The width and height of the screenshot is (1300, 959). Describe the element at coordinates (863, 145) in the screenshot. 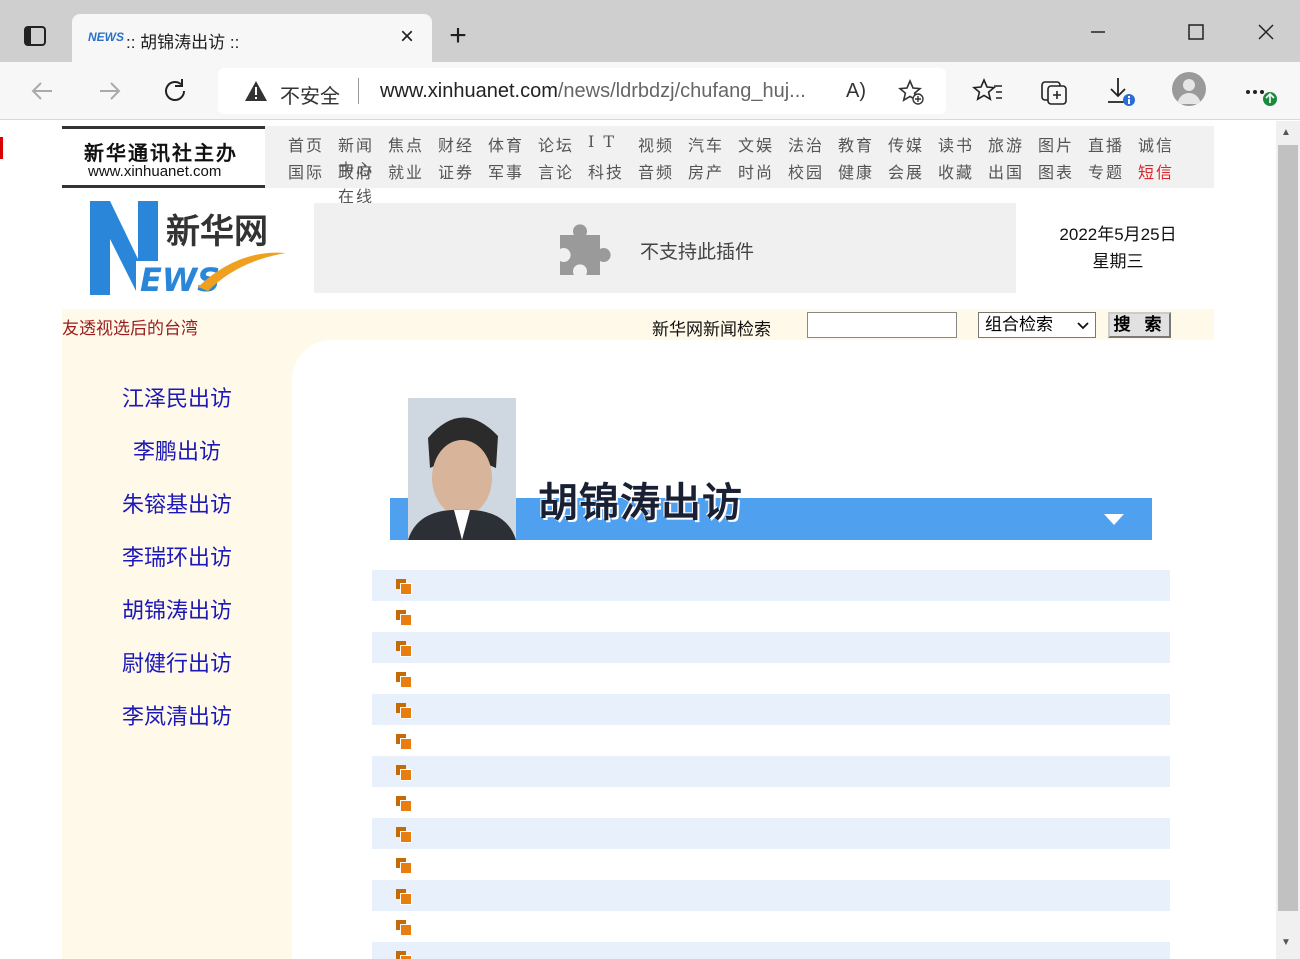

I see `channel-link: 教育` at that location.